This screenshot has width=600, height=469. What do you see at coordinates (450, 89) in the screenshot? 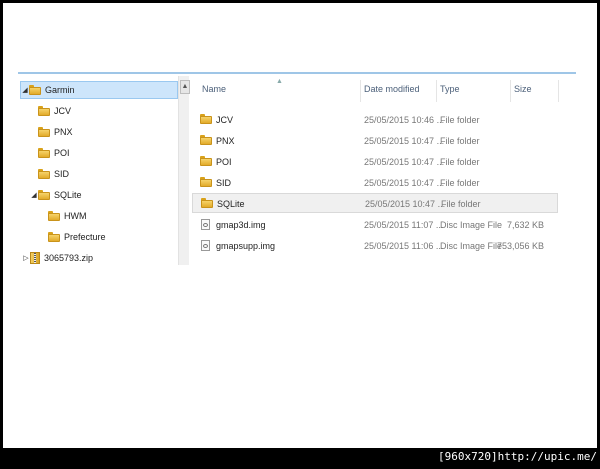
I see `column-header-type: Type` at bounding box center [450, 89].